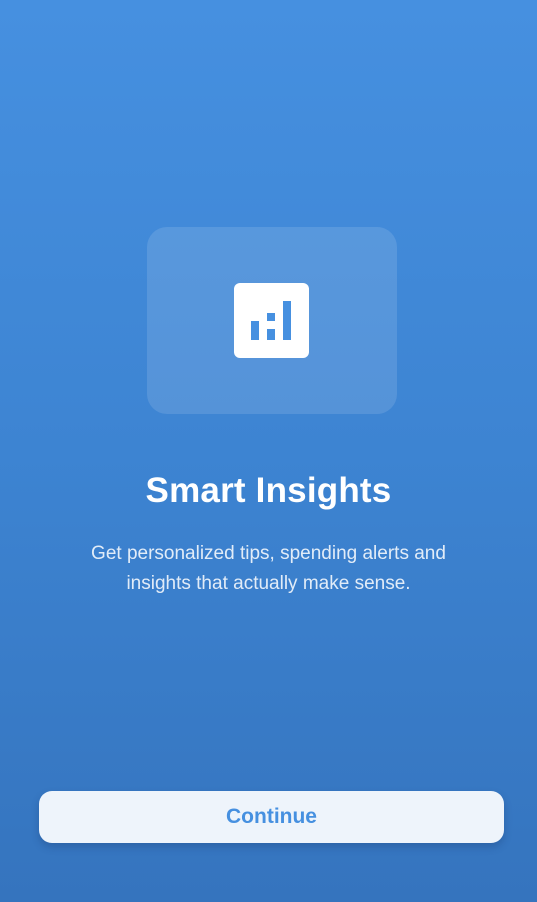  What do you see at coordinates (268, 490) in the screenshot?
I see `page-title: Smart Insights` at bounding box center [268, 490].